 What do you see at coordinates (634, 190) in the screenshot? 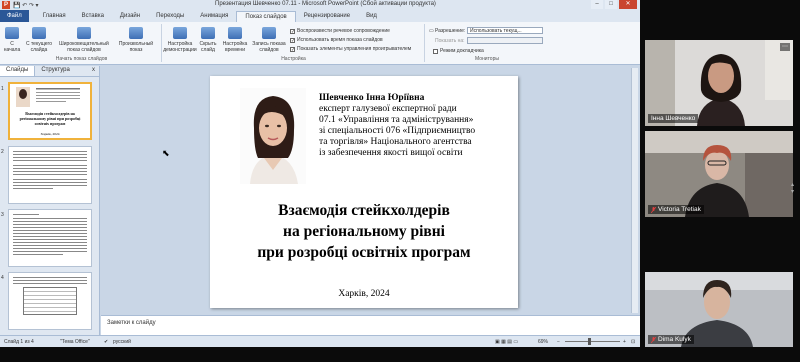
I see `vertical-scrollbar` at bounding box center [634, 190].